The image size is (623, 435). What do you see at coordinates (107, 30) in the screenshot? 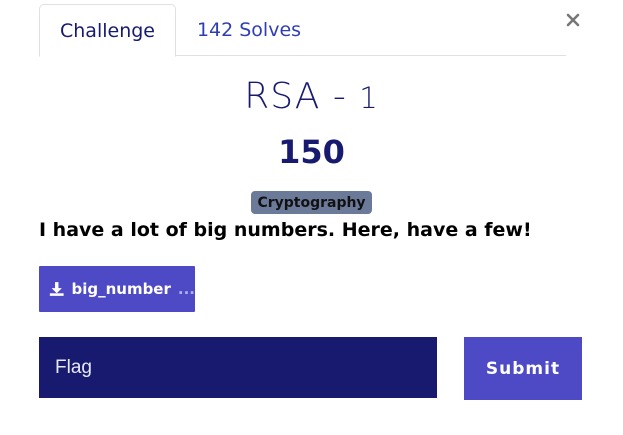
I see `tab-challenge: Challenge` at bounding box center [107, 30].